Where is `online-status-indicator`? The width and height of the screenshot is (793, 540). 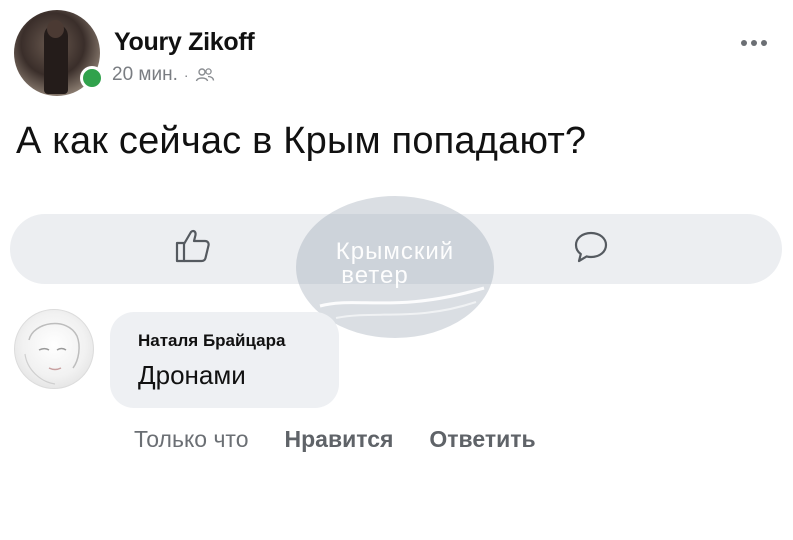
online-status-indicator is located at coordinates (92, 78).